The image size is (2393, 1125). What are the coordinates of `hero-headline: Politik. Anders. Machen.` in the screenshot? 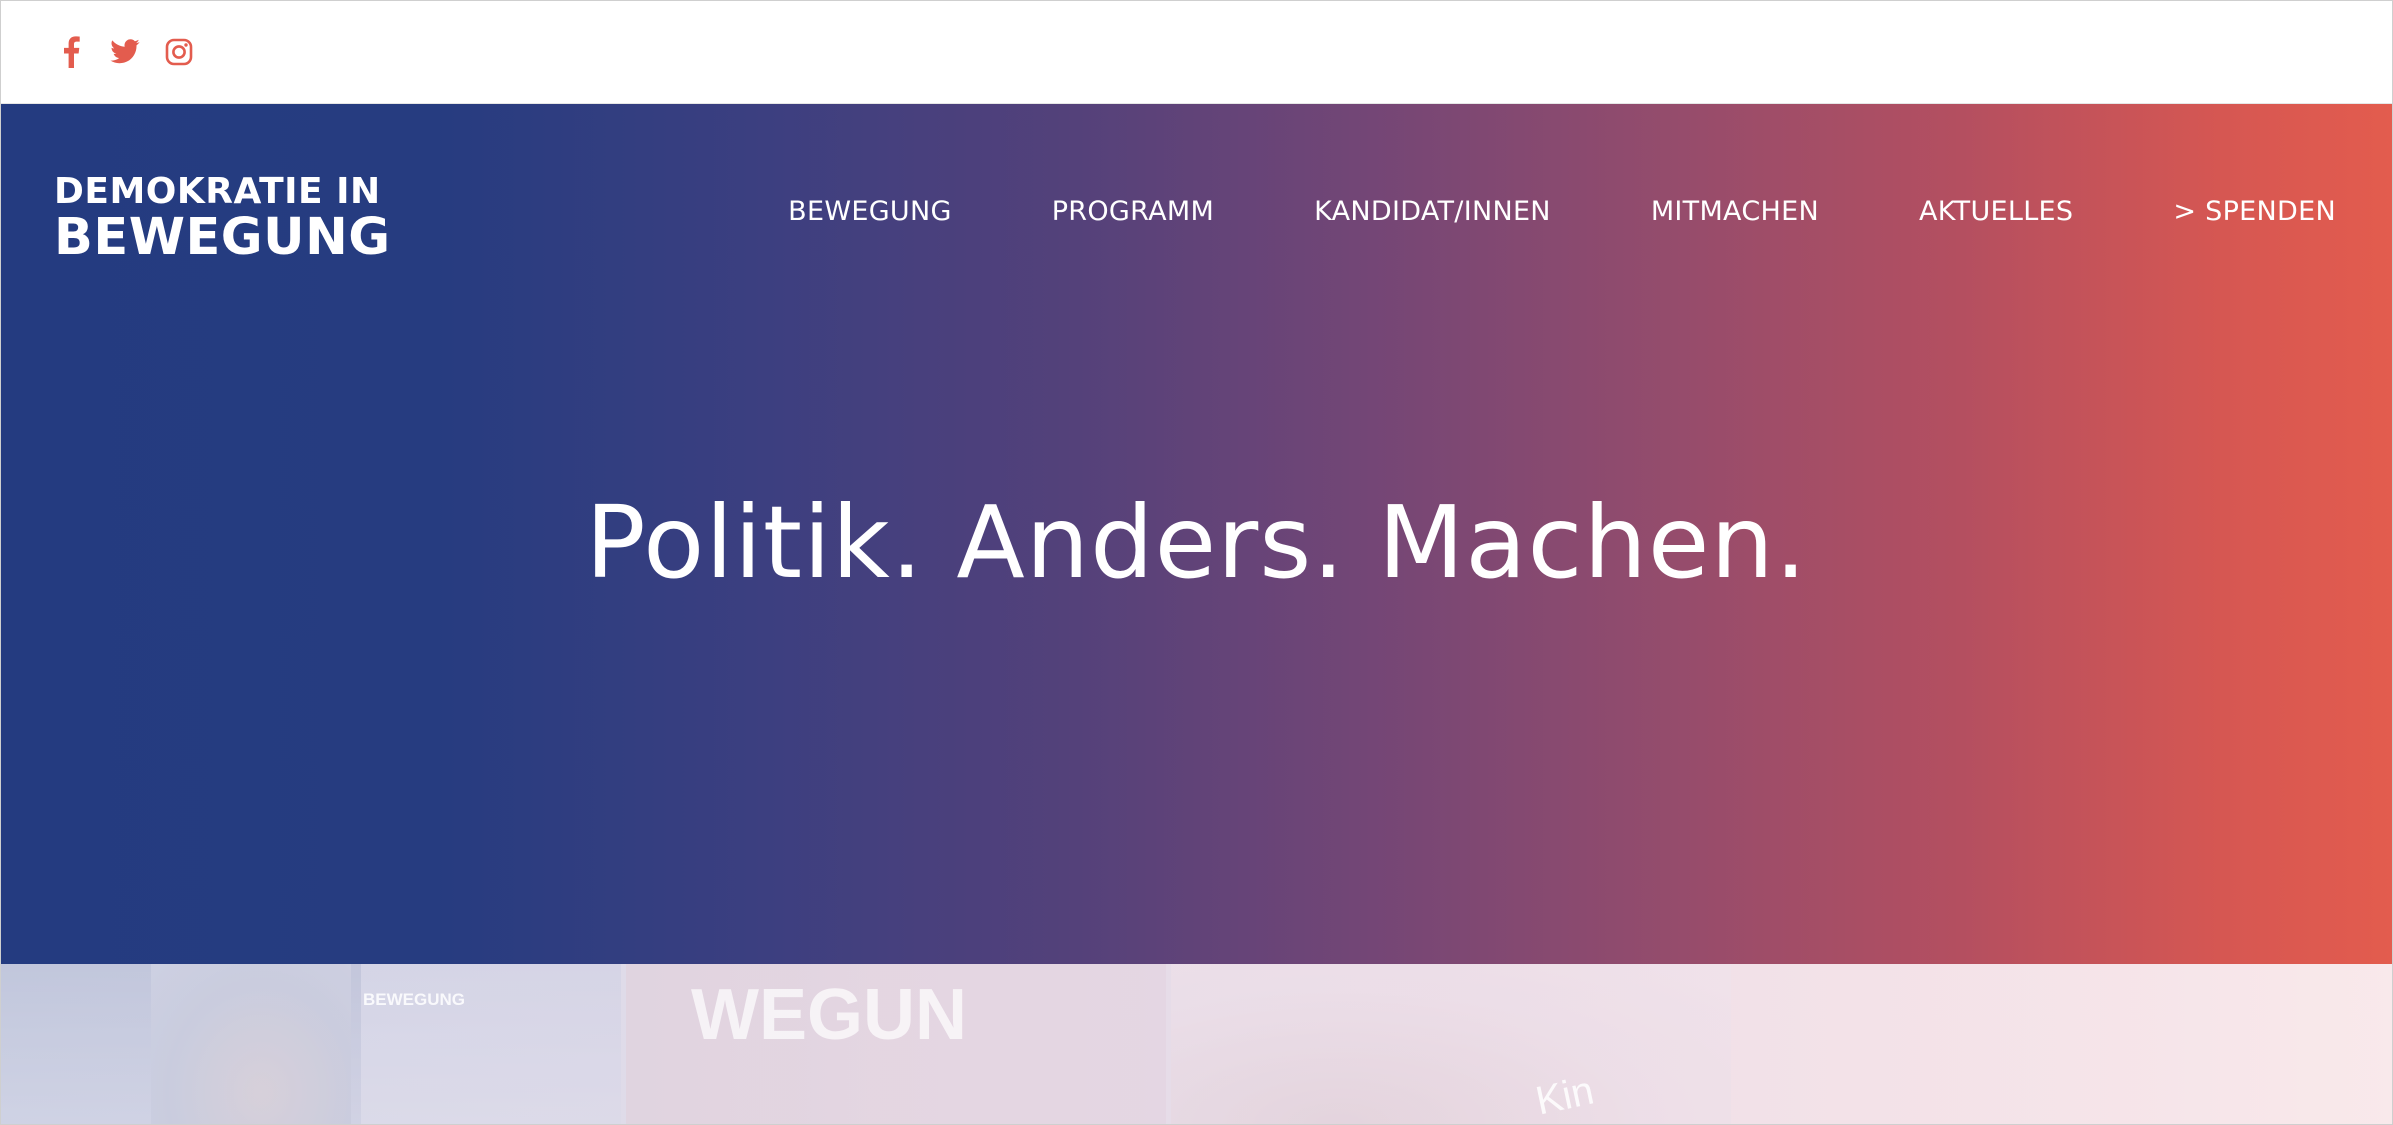 It's located at (1196, 542).